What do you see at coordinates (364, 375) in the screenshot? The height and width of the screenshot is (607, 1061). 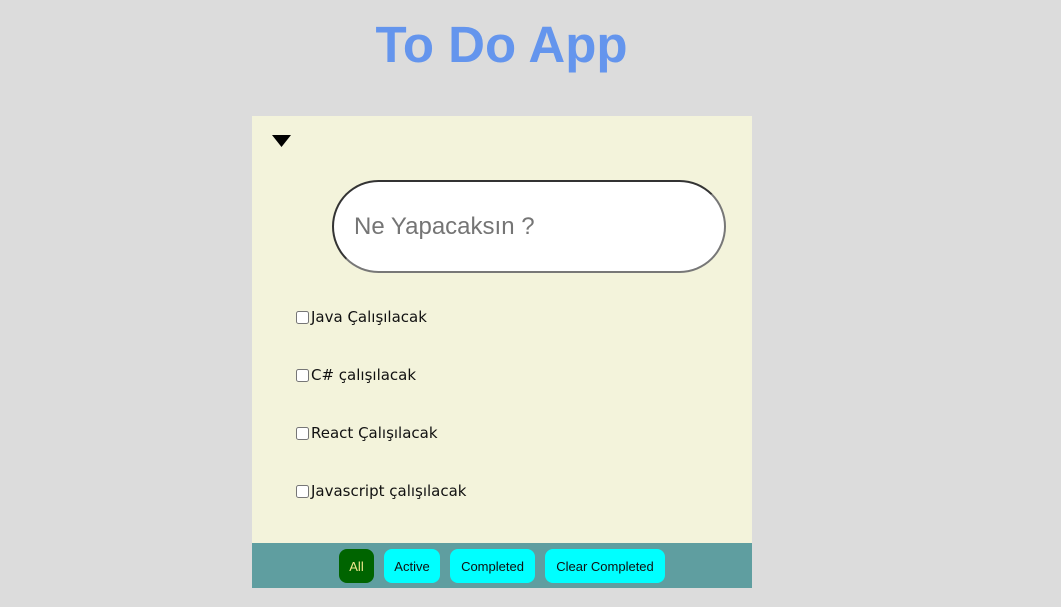 I see `todo-label: C# çalışılacak` at bounding box center [364, 375].